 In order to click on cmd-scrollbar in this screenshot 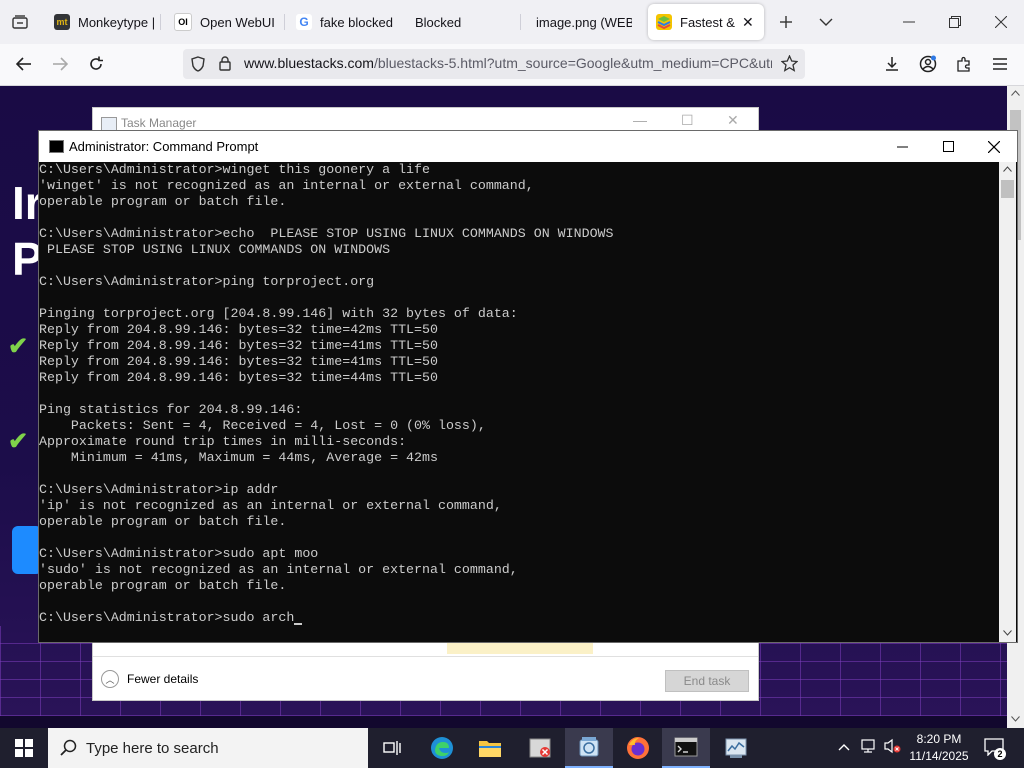, I will do `click(1007, 402)`.